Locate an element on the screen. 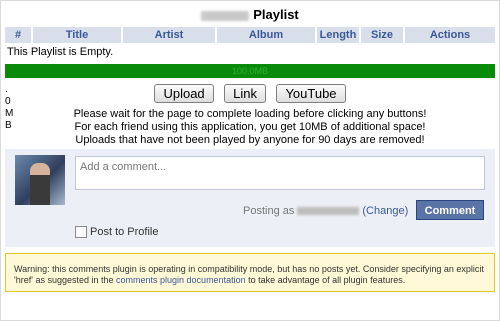 Image resolution: width=500 pixels, height=321 pixels. posting-as: Posting as (Change) is located at coordinates (326, 211).